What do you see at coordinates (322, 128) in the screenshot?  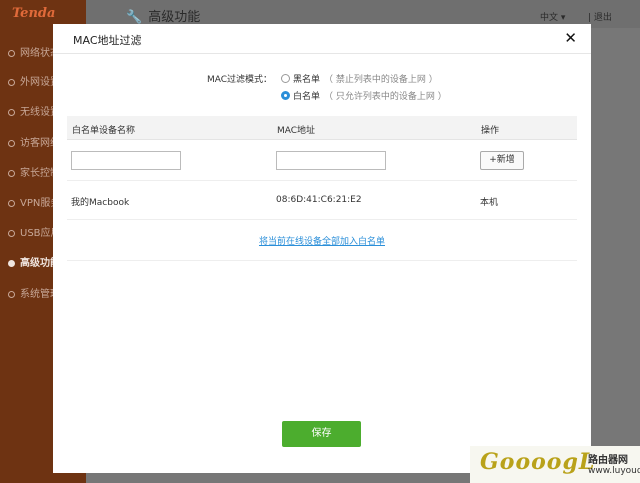 I see `table-header: 白名单设备名称 MAC地址 操作` at bounding box center [322, 128].